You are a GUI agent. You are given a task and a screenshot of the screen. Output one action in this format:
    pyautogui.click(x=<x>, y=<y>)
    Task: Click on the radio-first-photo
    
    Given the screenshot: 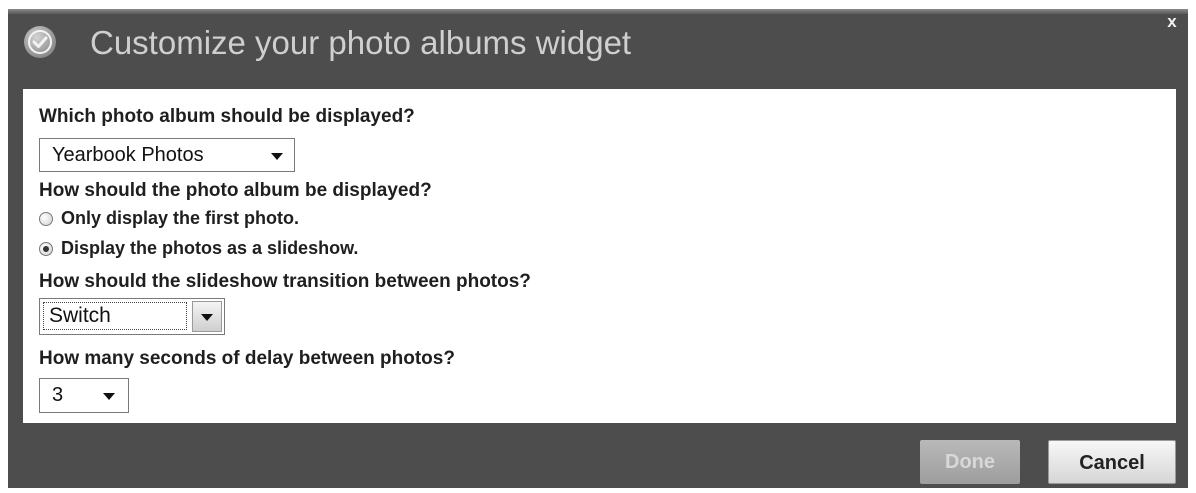 What is the action you would take?
    pyautogui.click(x=46, y=219)
    